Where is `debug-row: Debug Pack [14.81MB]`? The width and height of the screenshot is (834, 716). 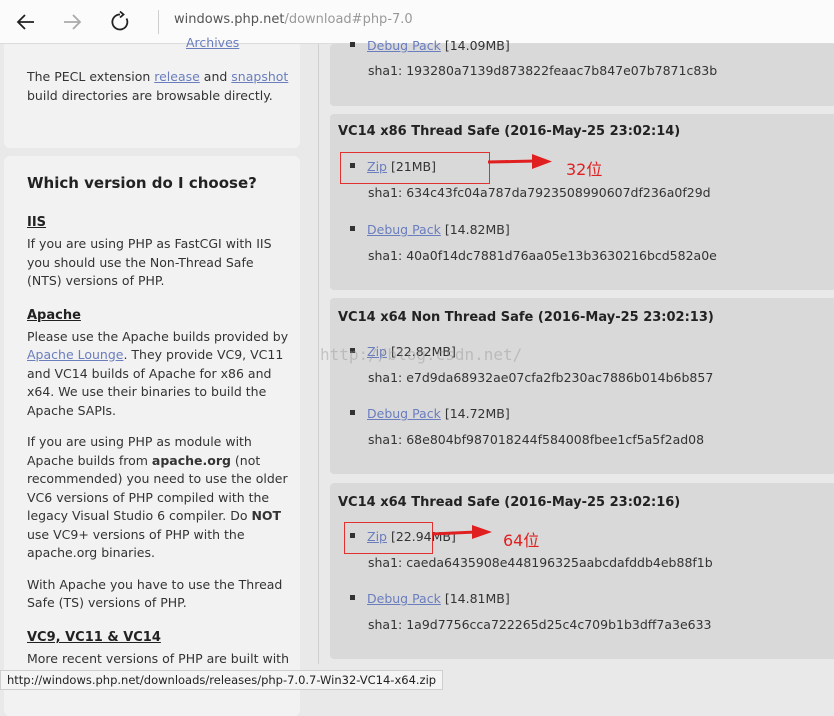 debug-row: Debug Pack [14.81MB] is located at coordinates (430, 598).